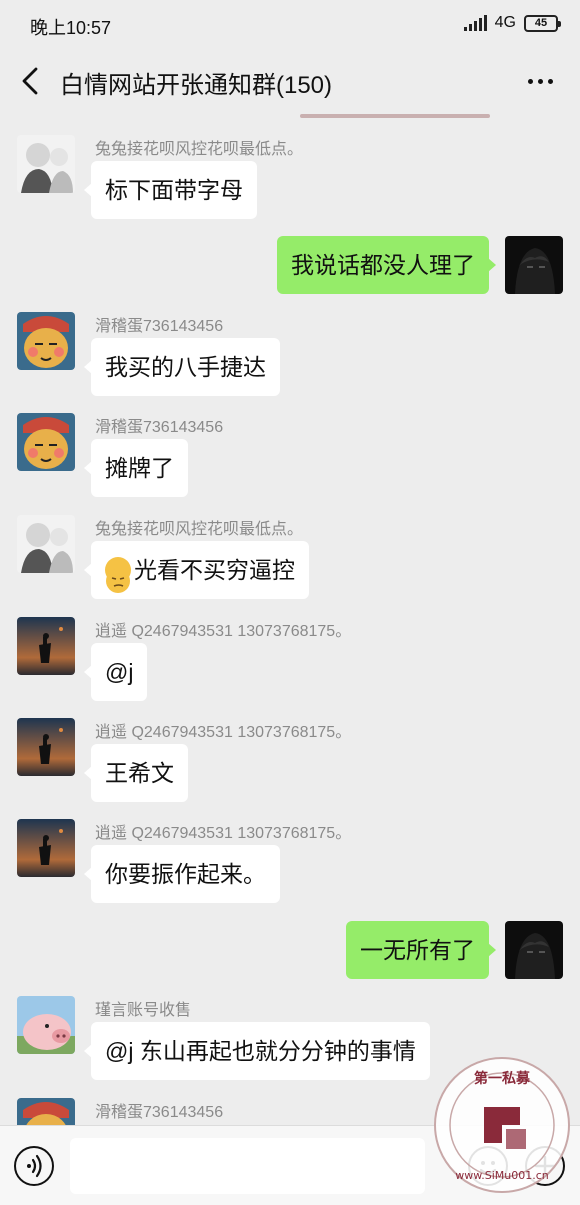 The height and width of the screenshot is (1205, 580). I want to click on svg-text: www.SiMu001.cn, so click(502, 1175).